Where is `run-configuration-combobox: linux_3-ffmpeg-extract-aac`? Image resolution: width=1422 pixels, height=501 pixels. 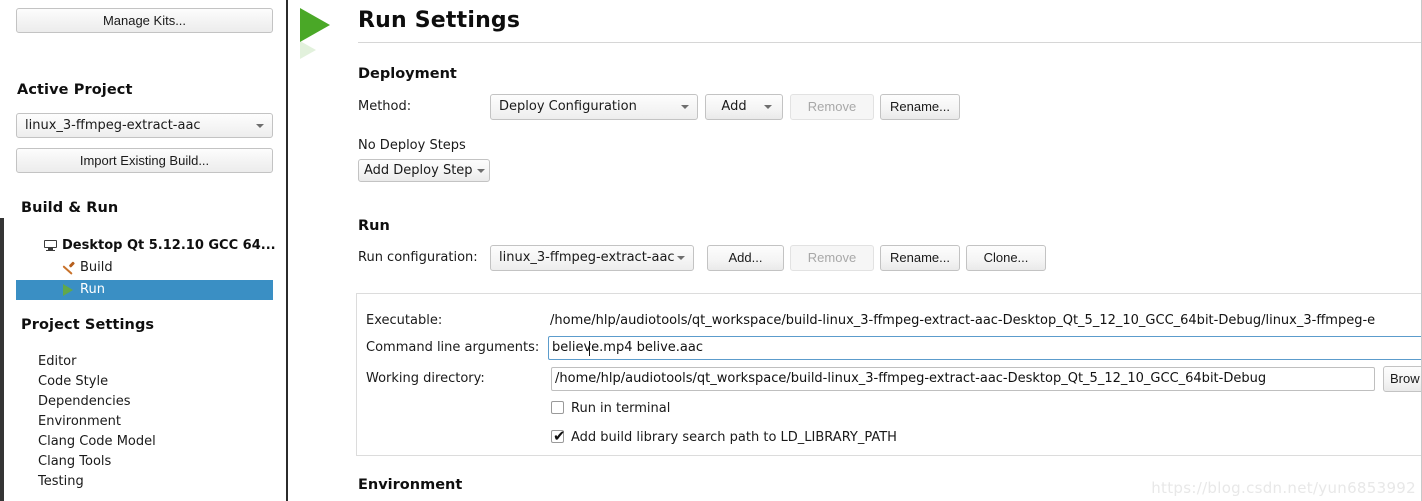 run-configuration-combobox: linux_3-ffmpeg-extract-aac is located at coordinates (592, 258).